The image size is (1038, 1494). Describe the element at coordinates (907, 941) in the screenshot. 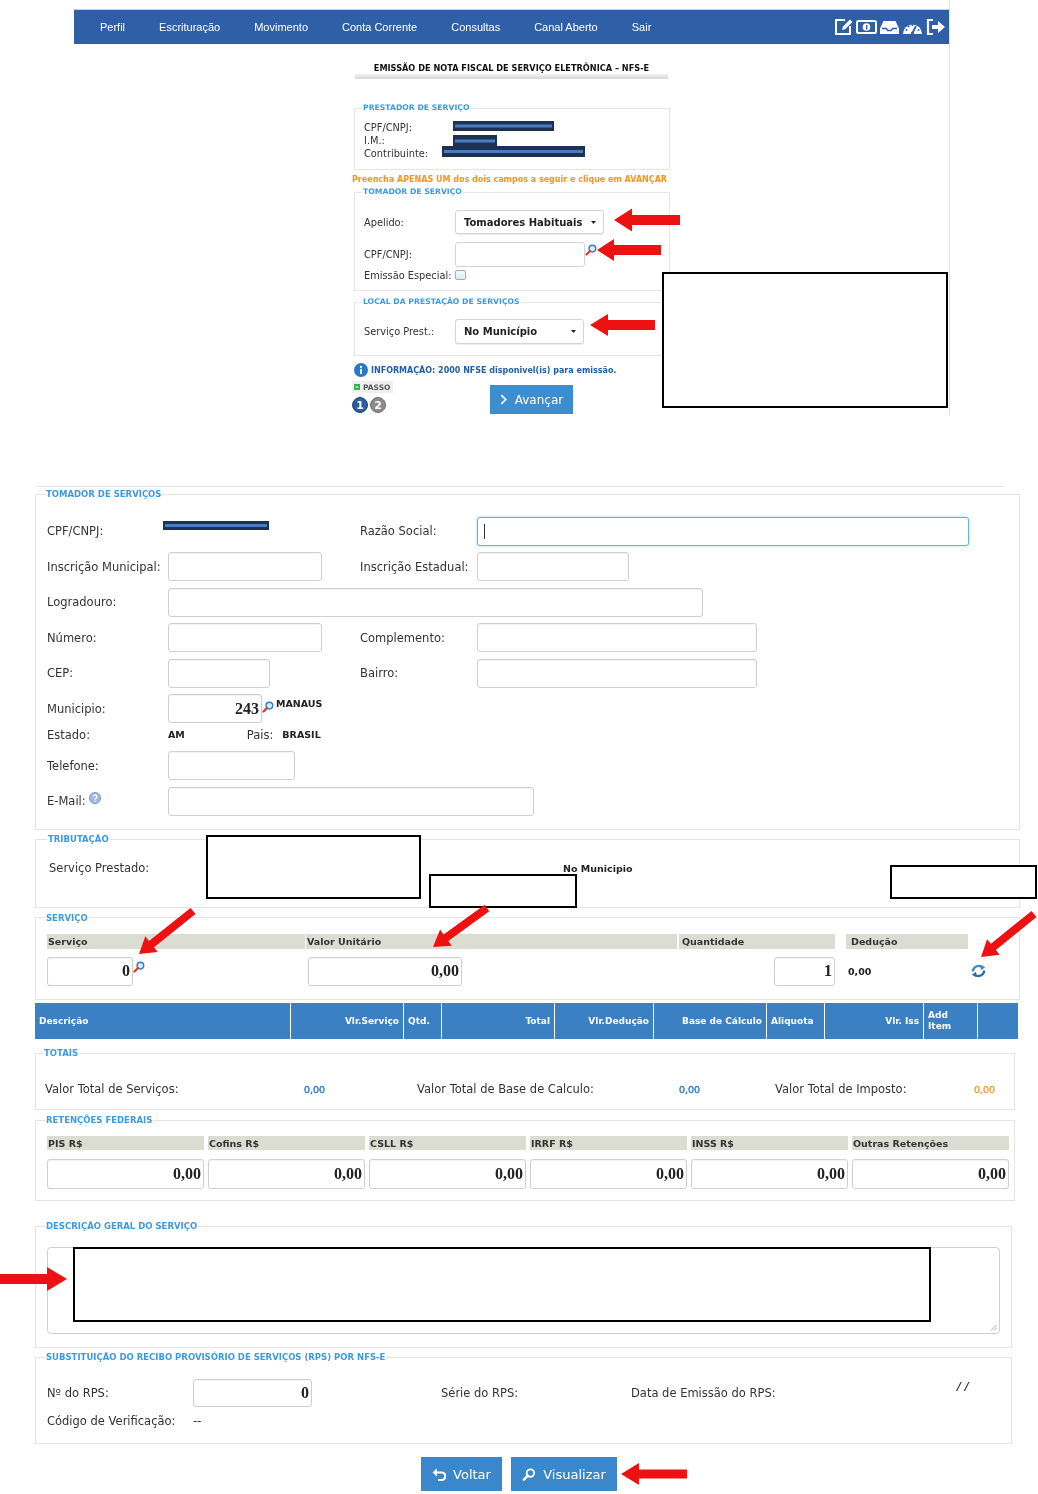

I see `column-header: Dedução` at that location.